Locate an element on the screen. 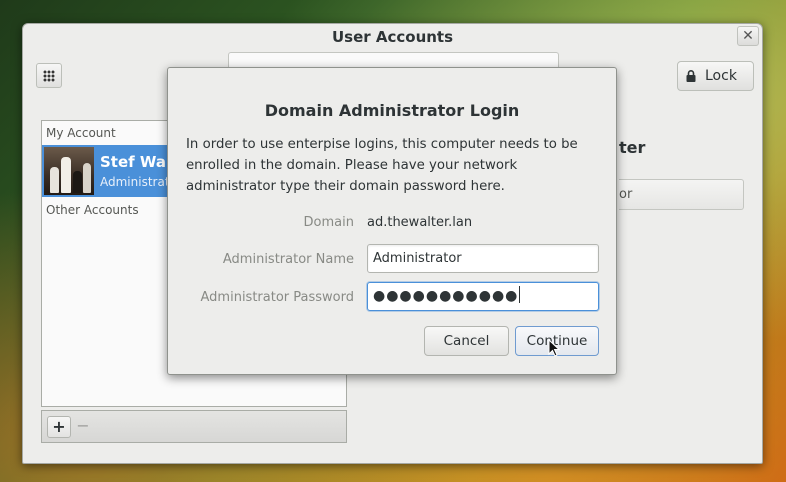  app-grid-button is located at coordinates (49, 75).